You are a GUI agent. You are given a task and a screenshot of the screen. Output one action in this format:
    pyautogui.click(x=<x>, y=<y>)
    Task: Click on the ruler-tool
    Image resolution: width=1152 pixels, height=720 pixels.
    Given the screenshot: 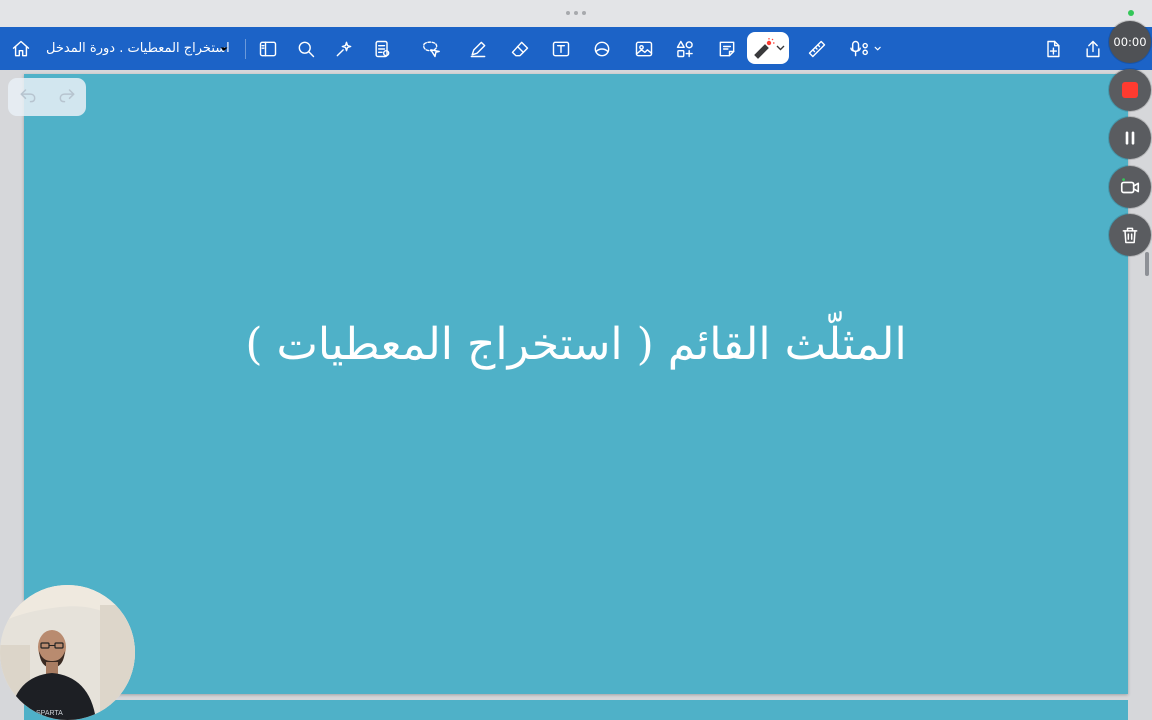 What is the action you would take?
    pyautogui.click(x=817, y=48)
    